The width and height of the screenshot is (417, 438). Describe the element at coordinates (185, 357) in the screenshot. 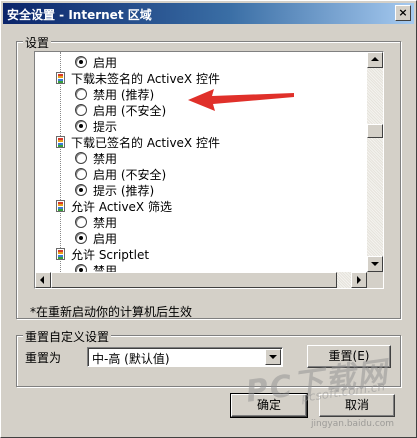

I see `reset-level-select: 中-高 (默认值)` at that location.